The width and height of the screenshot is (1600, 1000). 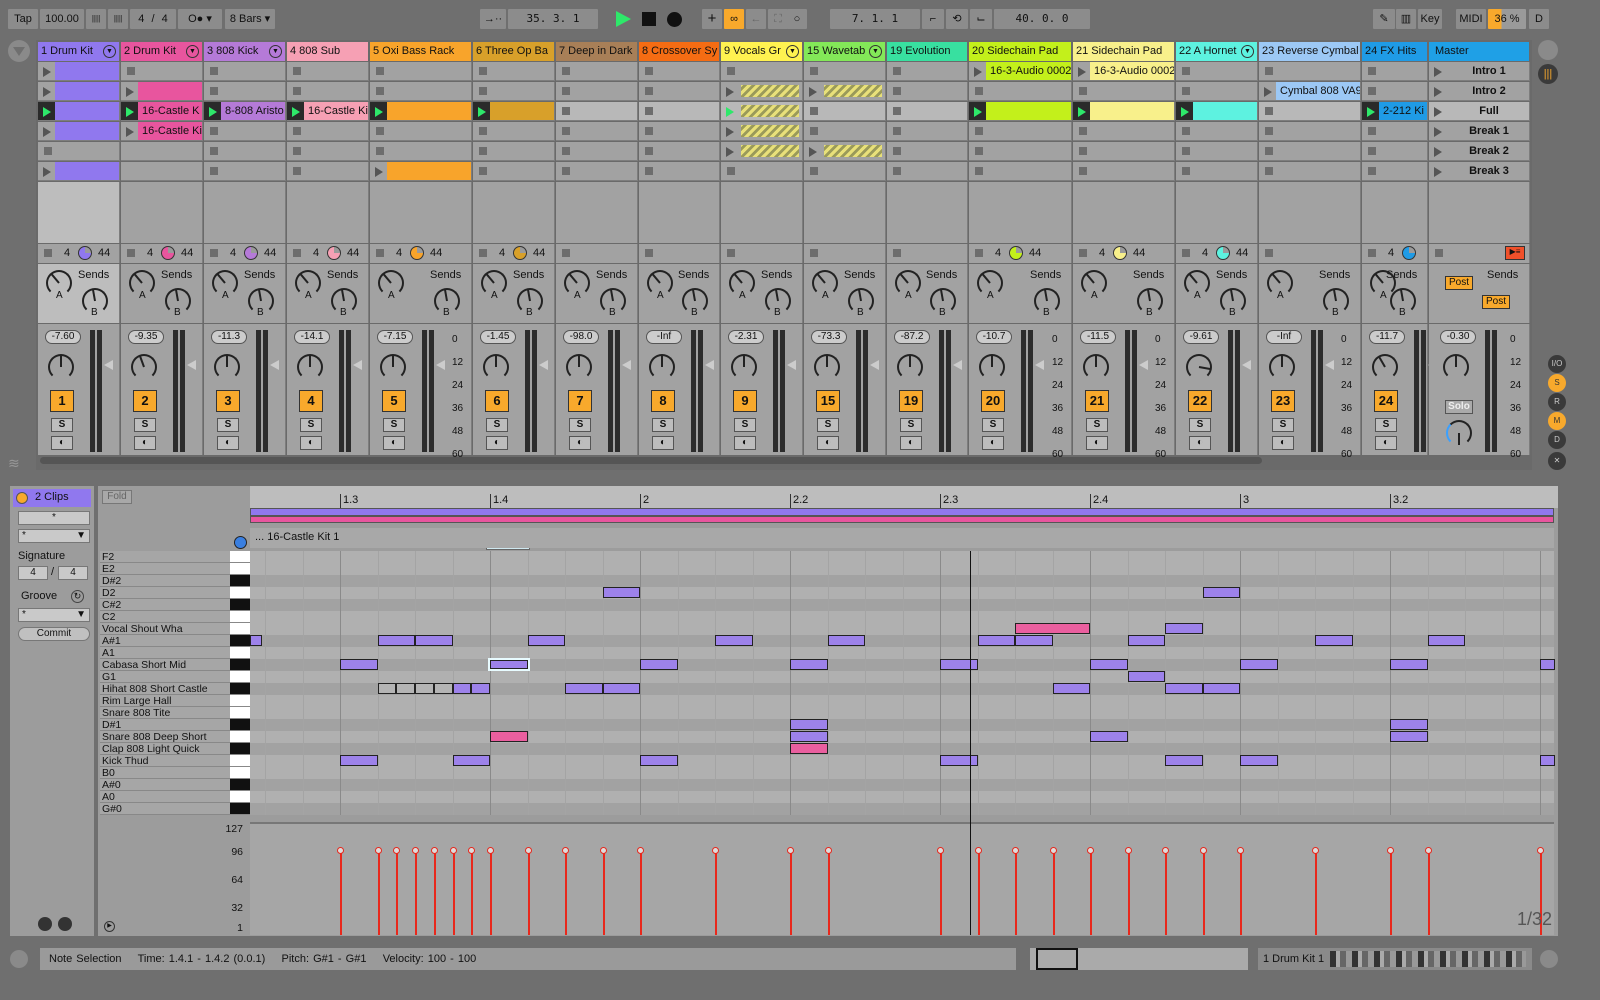 I want to click on follow-button: →··, so click(x=493, y=19).